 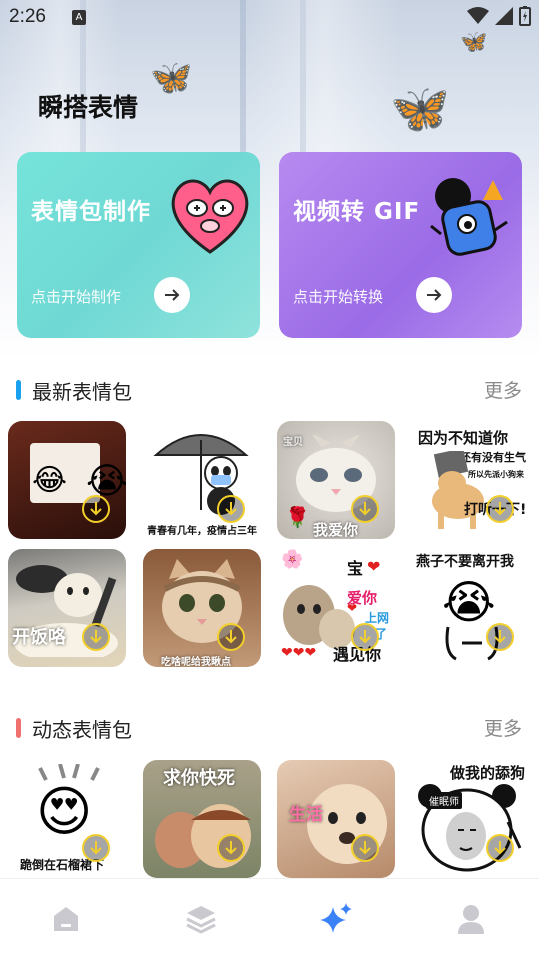 I want to click on heart-face-icon, so click(x=210, y=216).